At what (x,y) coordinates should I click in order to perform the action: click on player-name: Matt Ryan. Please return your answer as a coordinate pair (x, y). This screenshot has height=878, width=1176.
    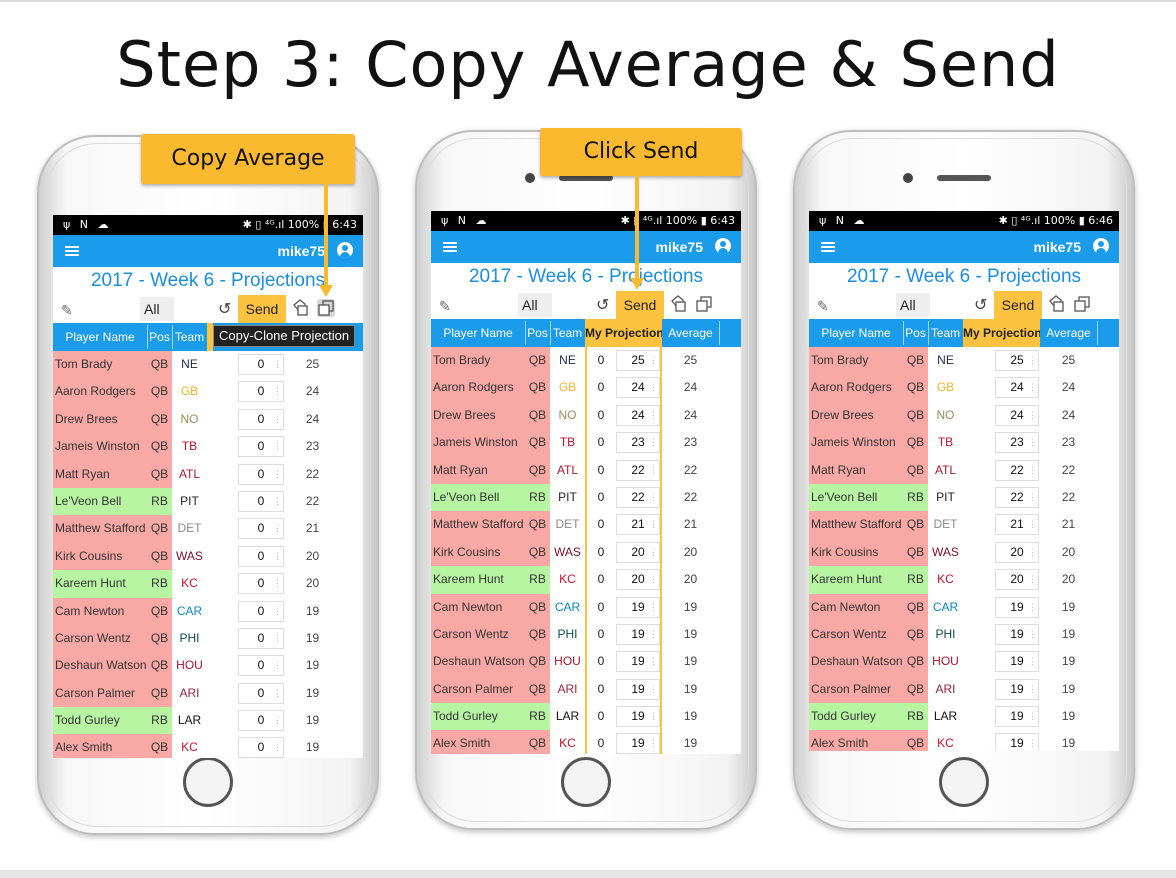
    Looking at the image, I should click on (478, 470).